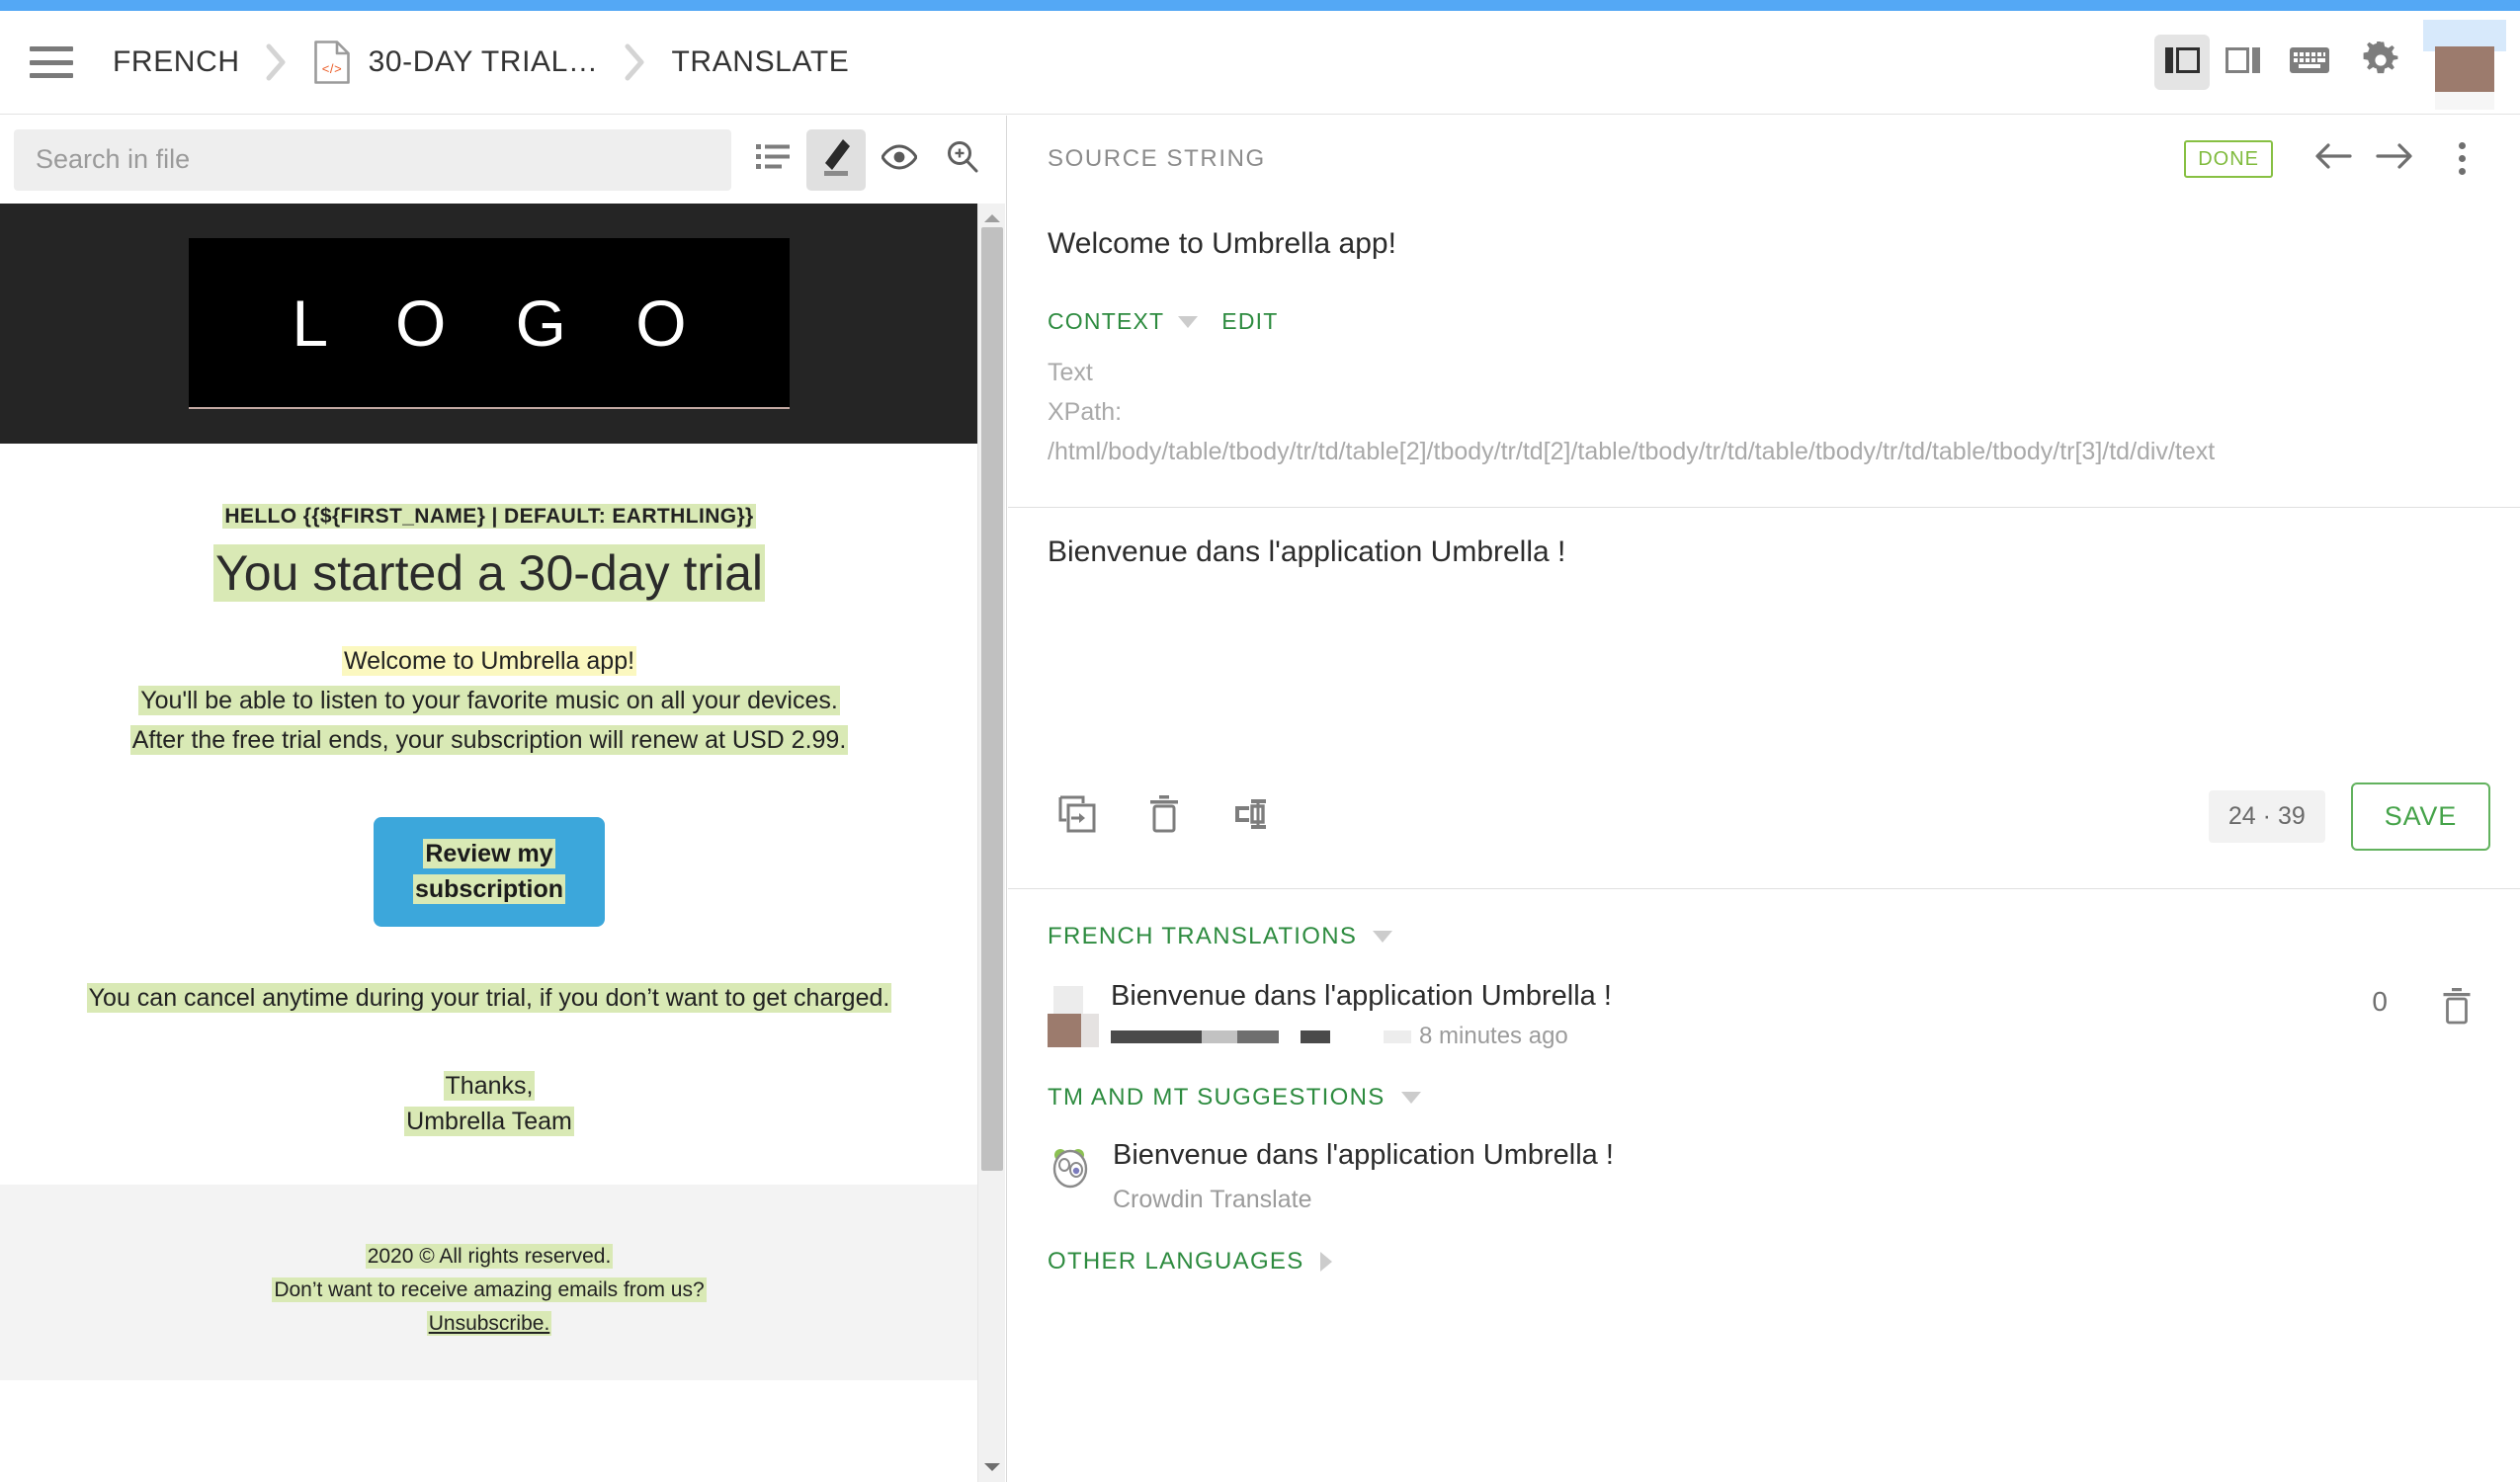 The width and height of the screenshot is (2520, 1482). I want to click on split-view-layout-button, so click(2182, 62).